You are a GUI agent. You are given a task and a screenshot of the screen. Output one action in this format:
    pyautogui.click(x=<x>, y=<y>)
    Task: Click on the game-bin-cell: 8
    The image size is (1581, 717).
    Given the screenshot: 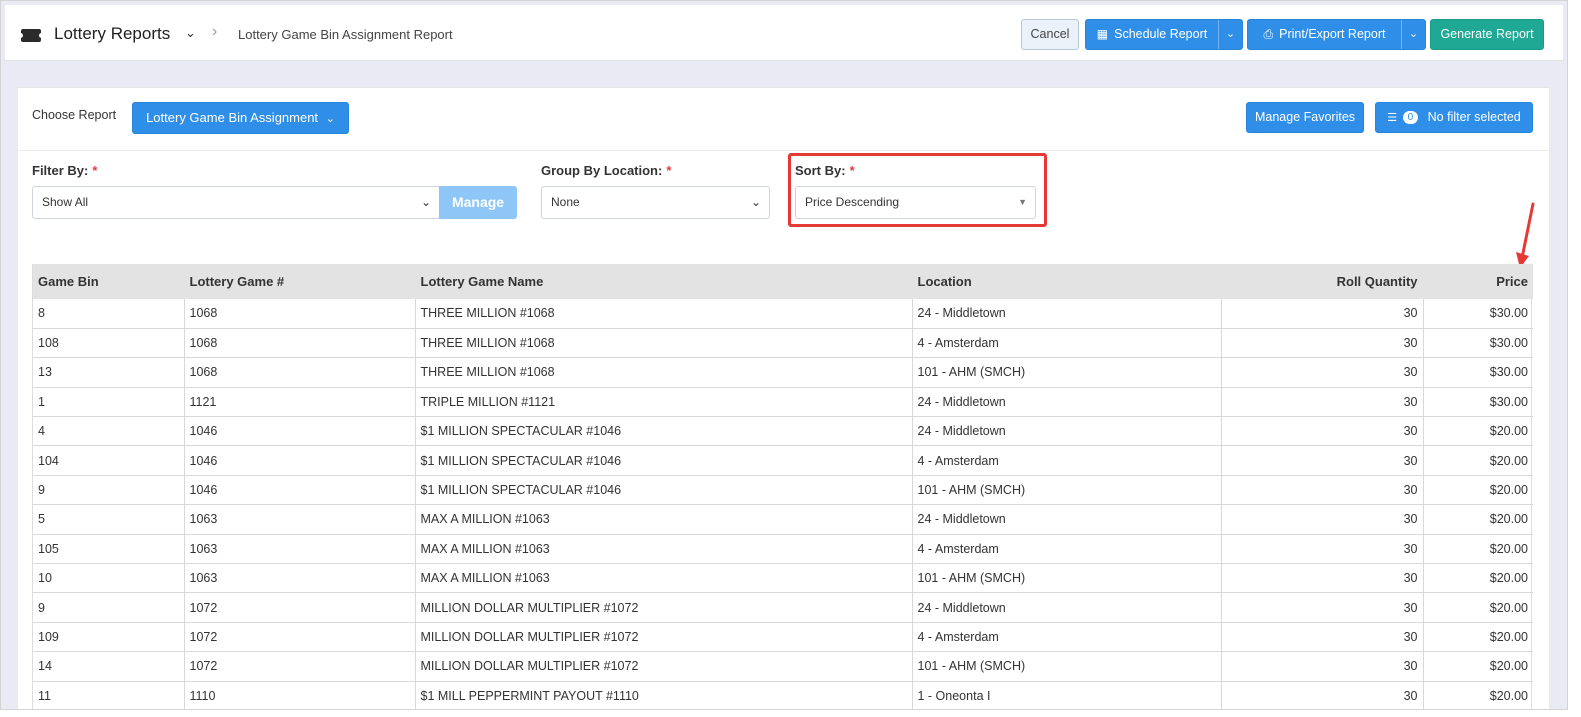 What is the action you would take?
    pyautogui.click(x=109, y=314)
    